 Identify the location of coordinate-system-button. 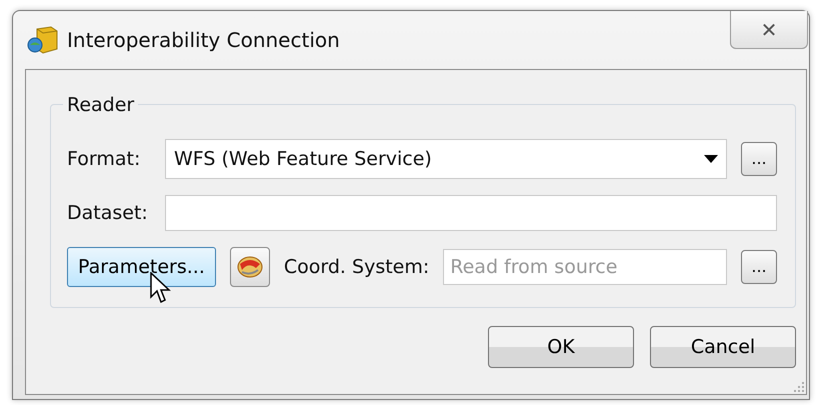
(250, 267).